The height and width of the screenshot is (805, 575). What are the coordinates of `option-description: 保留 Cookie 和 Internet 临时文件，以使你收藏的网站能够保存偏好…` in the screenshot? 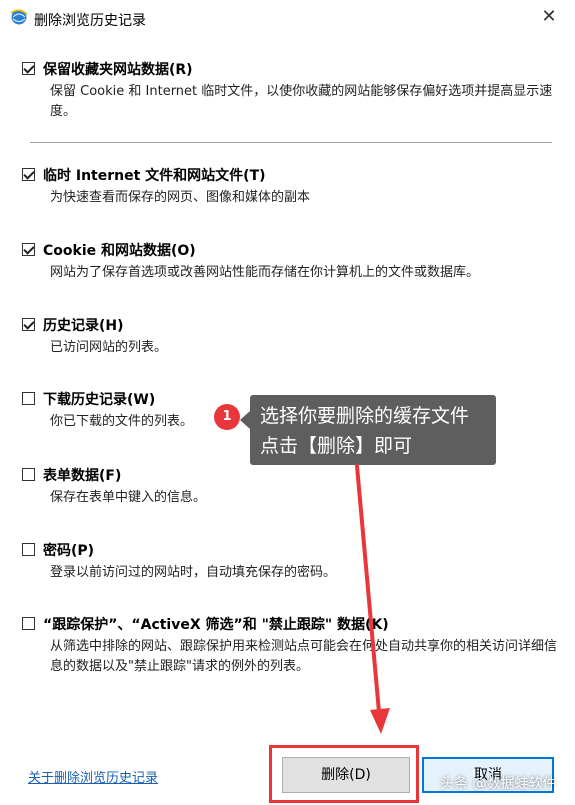 It's located at (301, 101).